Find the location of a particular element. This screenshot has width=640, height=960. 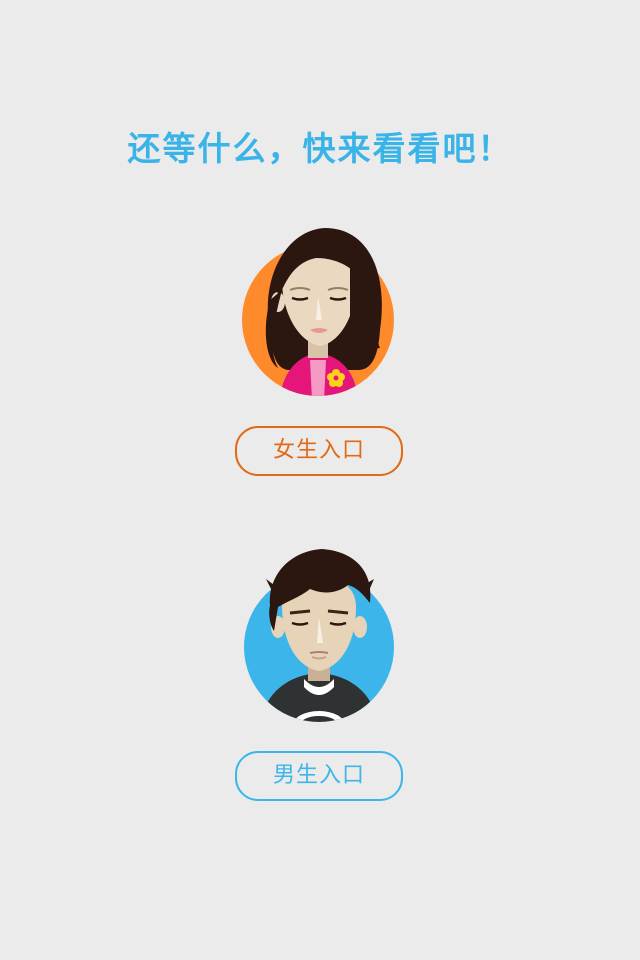

female-avatar is located at coordinates (320, 310).